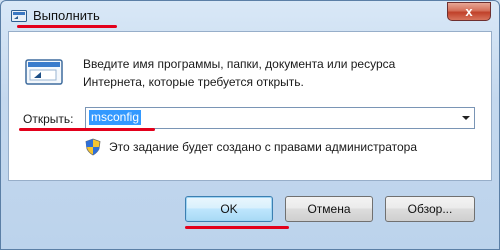  What do you see at coordinates (87, 129) in the screenshot?
I see `annotation-underline-open` at bounding box center [87, 129].